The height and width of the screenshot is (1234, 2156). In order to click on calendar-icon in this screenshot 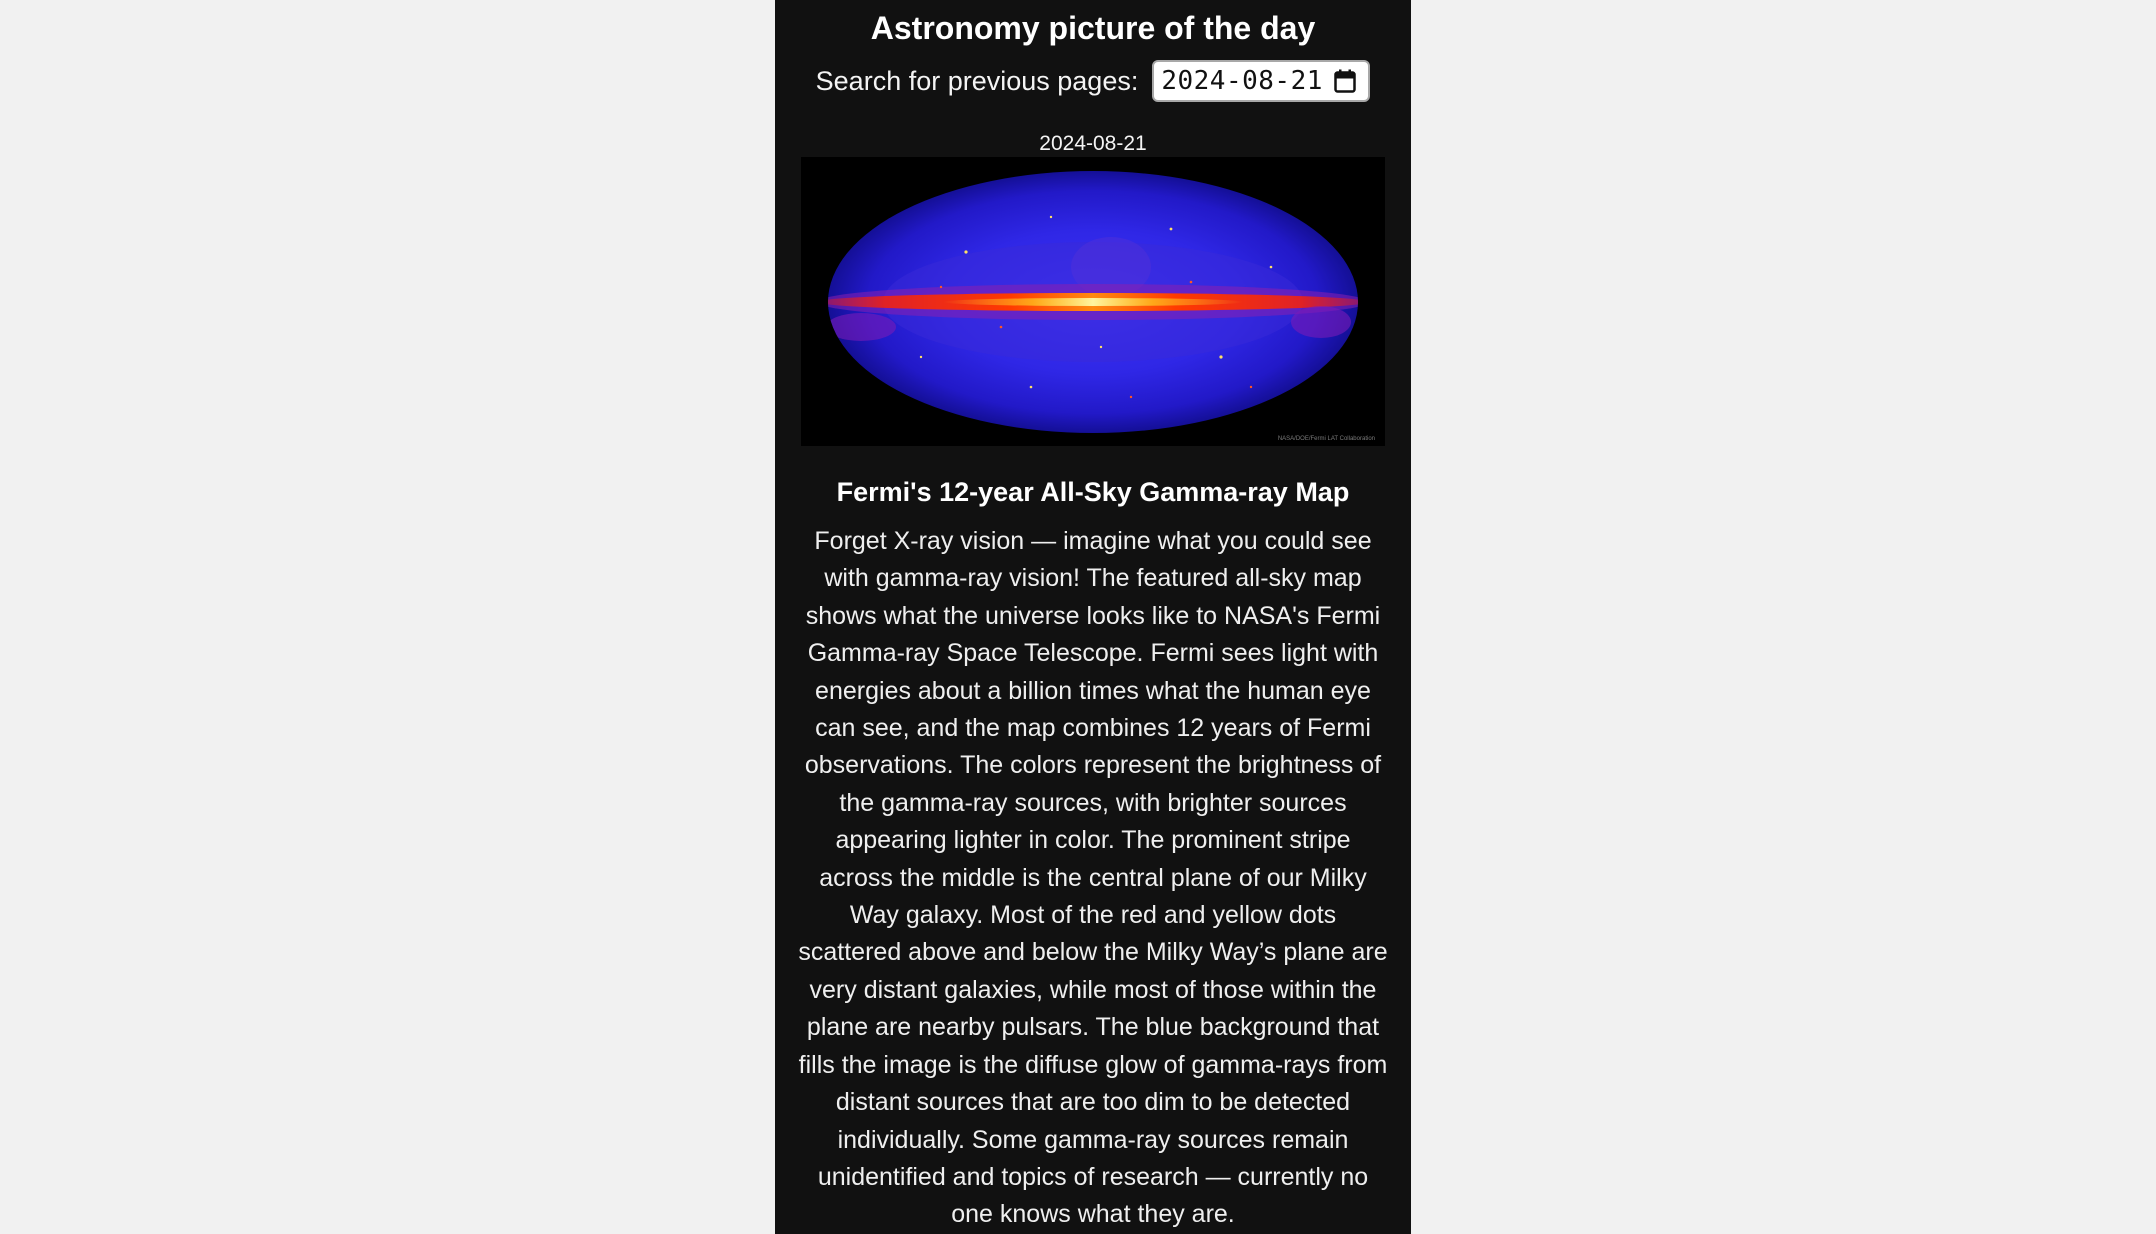, I will do `click(1345, 81)`.